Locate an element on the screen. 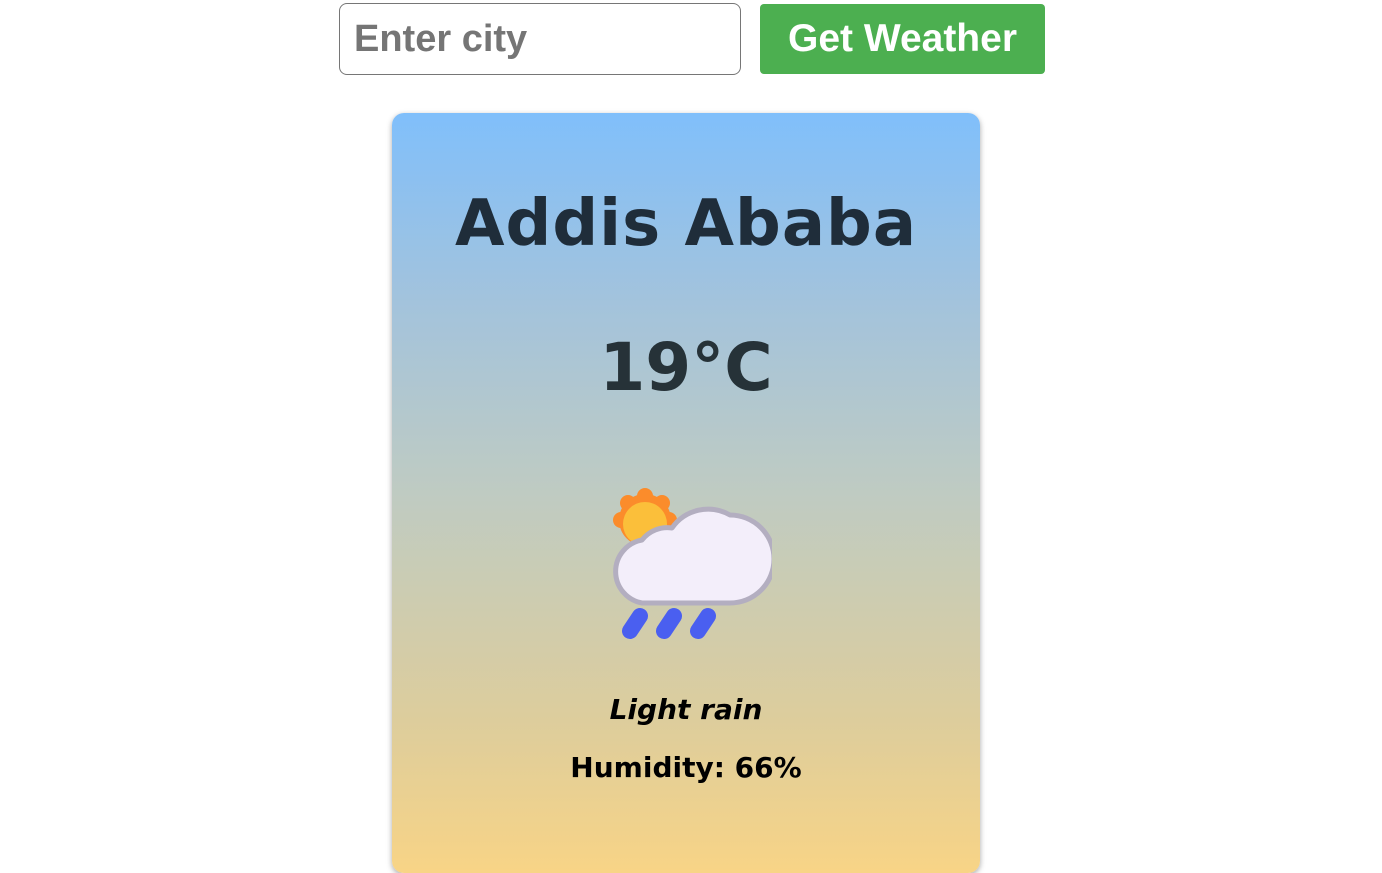 Image resolution: width=1382 pixels, height=873 pixels. partly-cloudy-rain-icon is located at coordinates (692, 563).